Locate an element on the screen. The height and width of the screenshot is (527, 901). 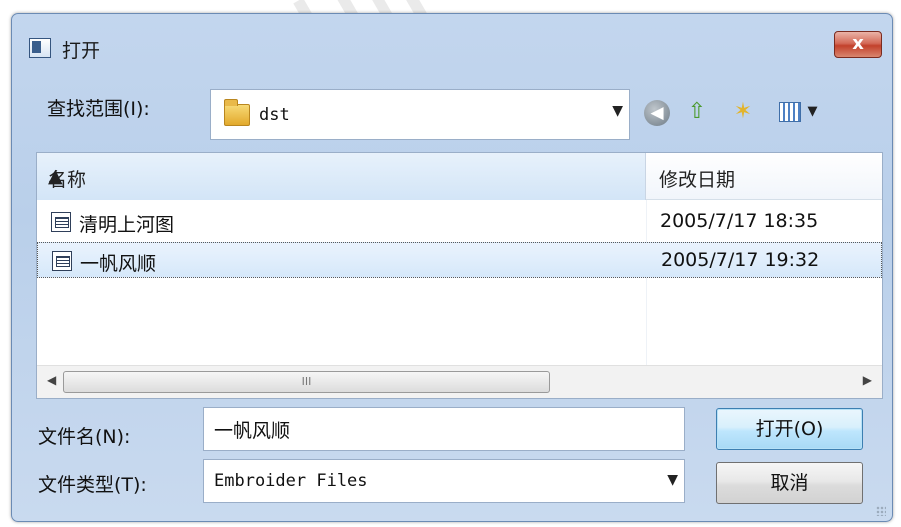
scroll-left-icon: ◀ is located at coordinates (51, 380).